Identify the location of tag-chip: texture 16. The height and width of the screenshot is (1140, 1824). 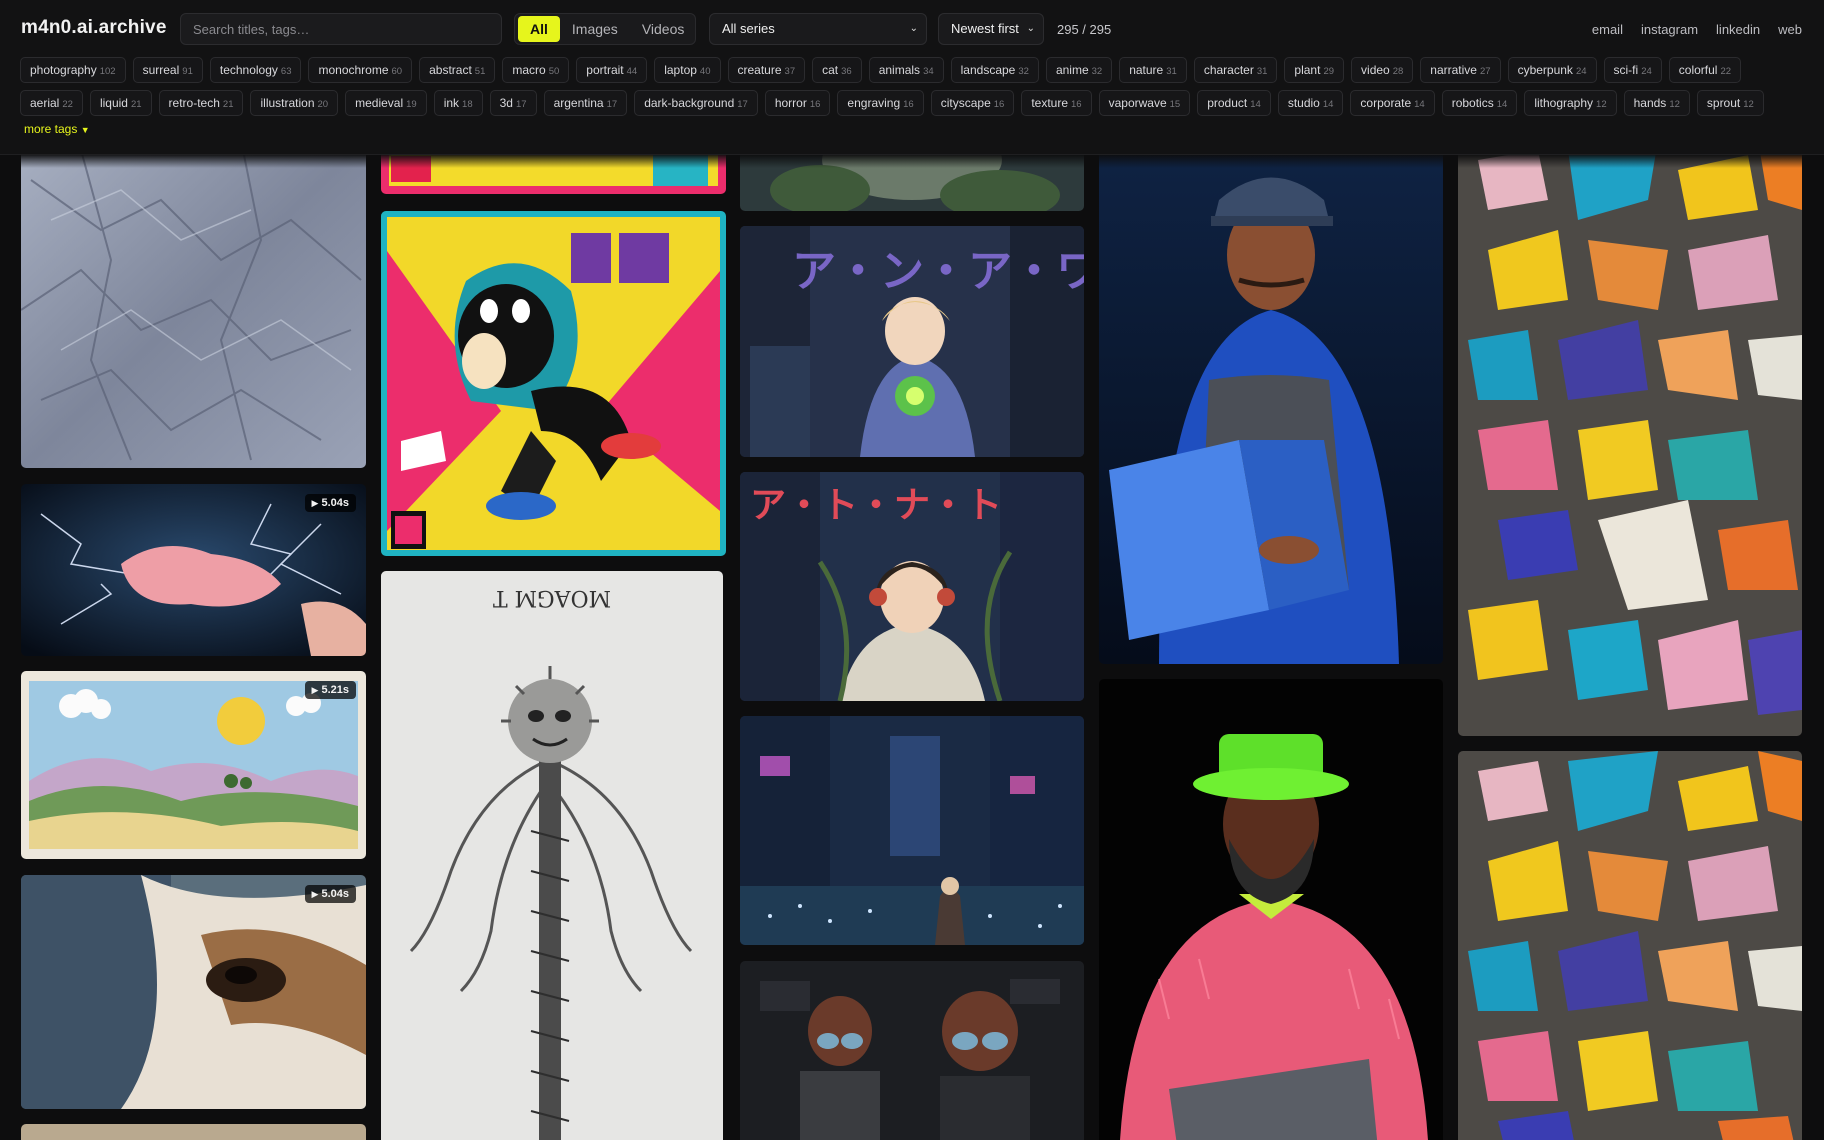
(1056, 103).